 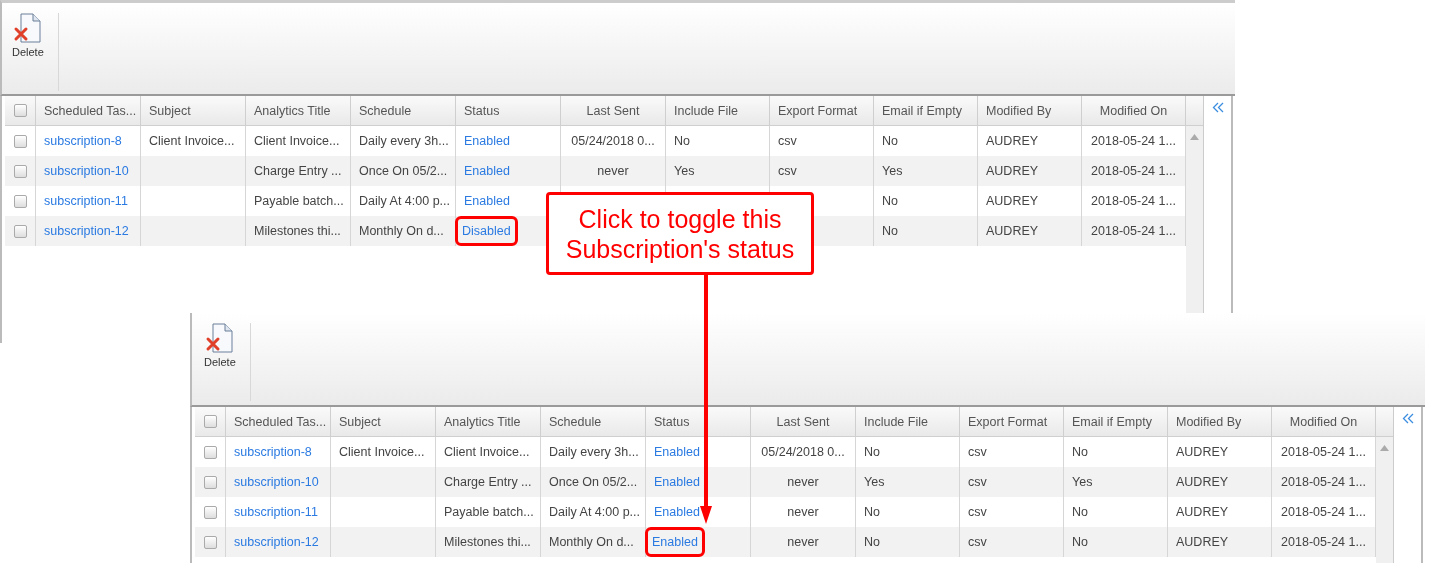 I want to click on callout-text: Click to toggle this Subscription's status, so click(x=680, y=233).